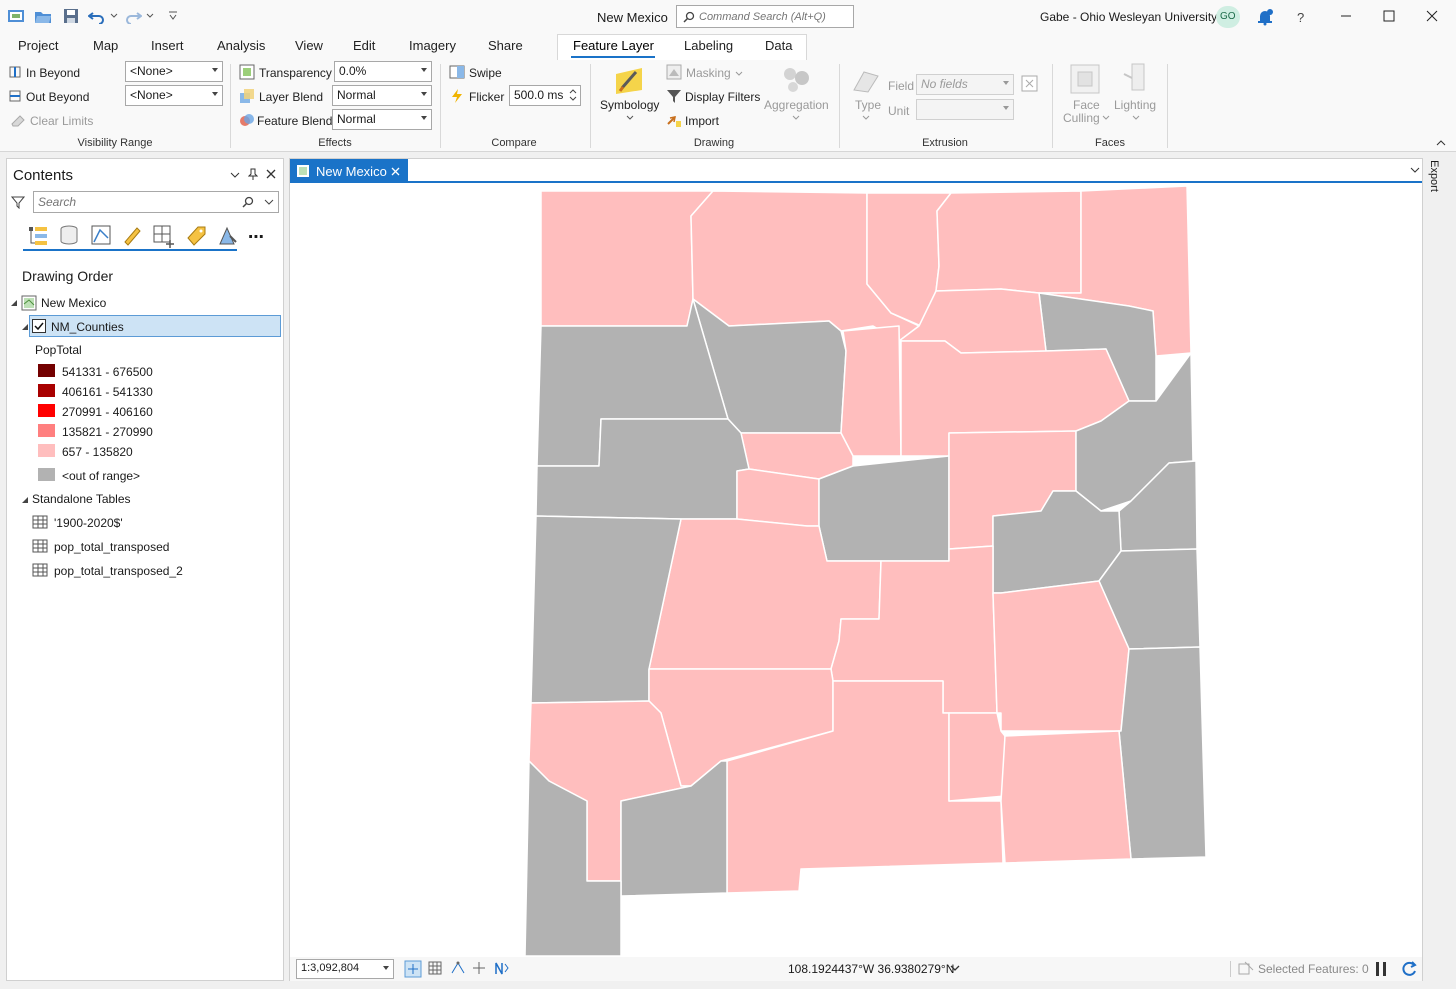 The height and width of the screenshot is (989, 1456). I want to click on grid-icon, so click(435, 968).